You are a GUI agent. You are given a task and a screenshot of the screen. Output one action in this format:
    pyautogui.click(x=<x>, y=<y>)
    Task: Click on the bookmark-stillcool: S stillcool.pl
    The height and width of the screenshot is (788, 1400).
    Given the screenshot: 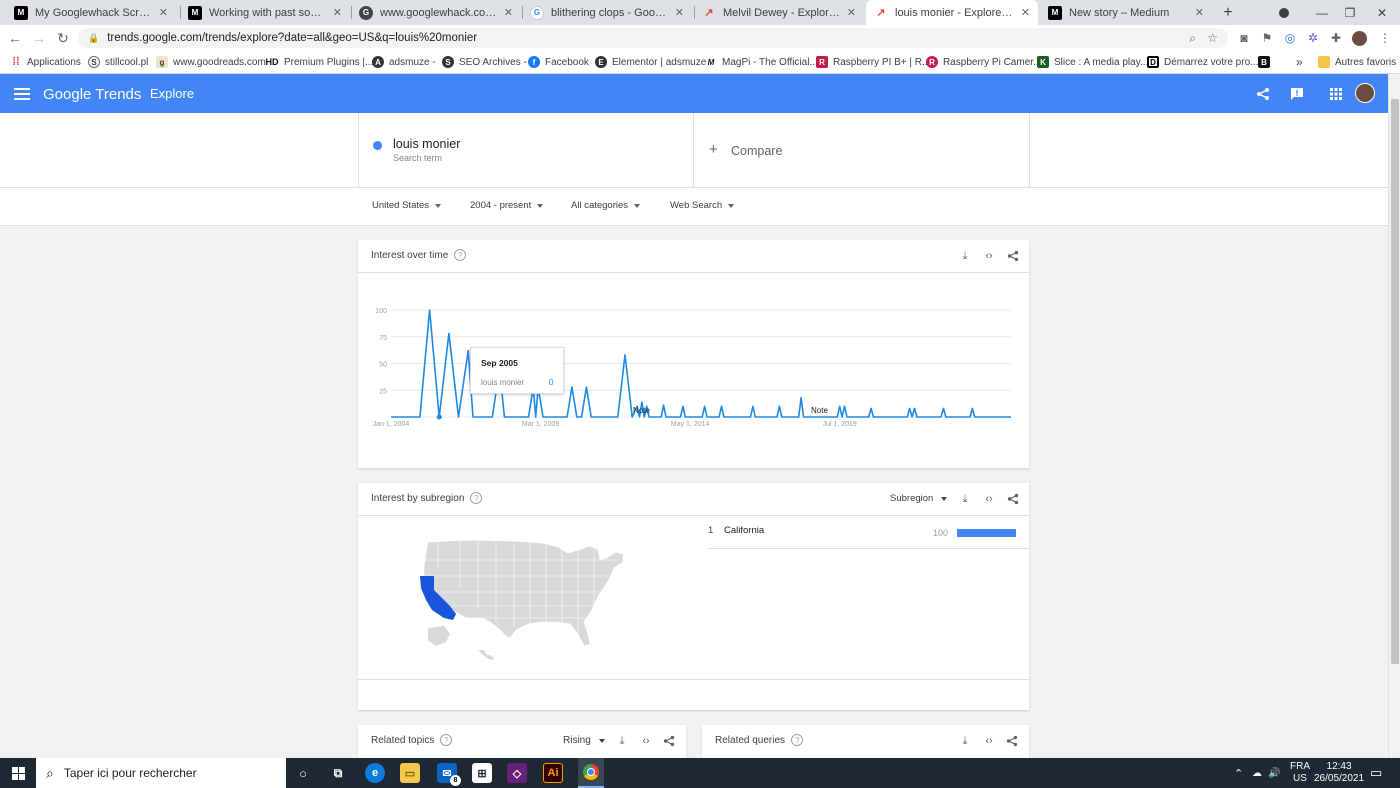 What is the action you would take?
    pyautogui.click(x=118, y=62)
    